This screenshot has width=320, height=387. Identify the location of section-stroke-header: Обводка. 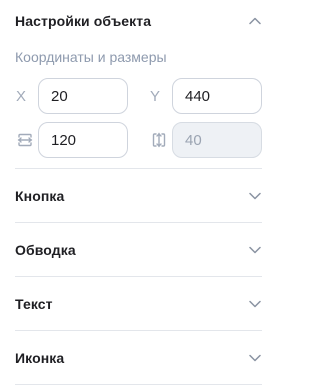
(138, 250).